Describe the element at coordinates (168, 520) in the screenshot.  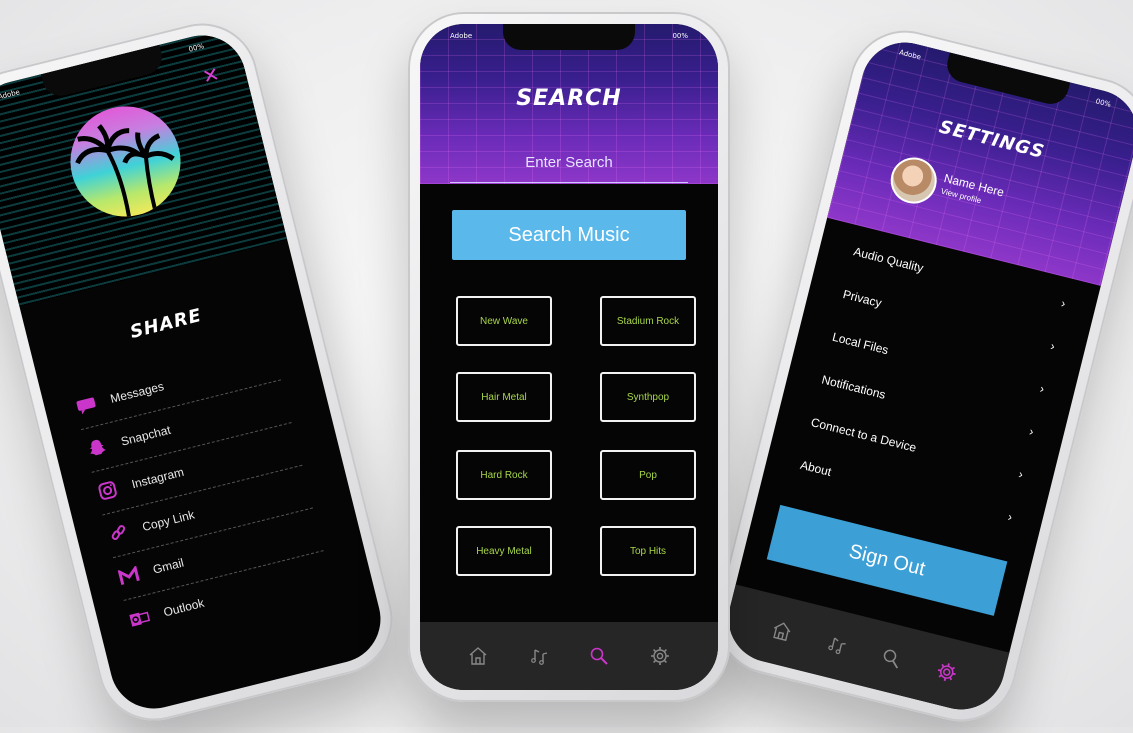
I see `share-item-label: Copy Link` at that location.